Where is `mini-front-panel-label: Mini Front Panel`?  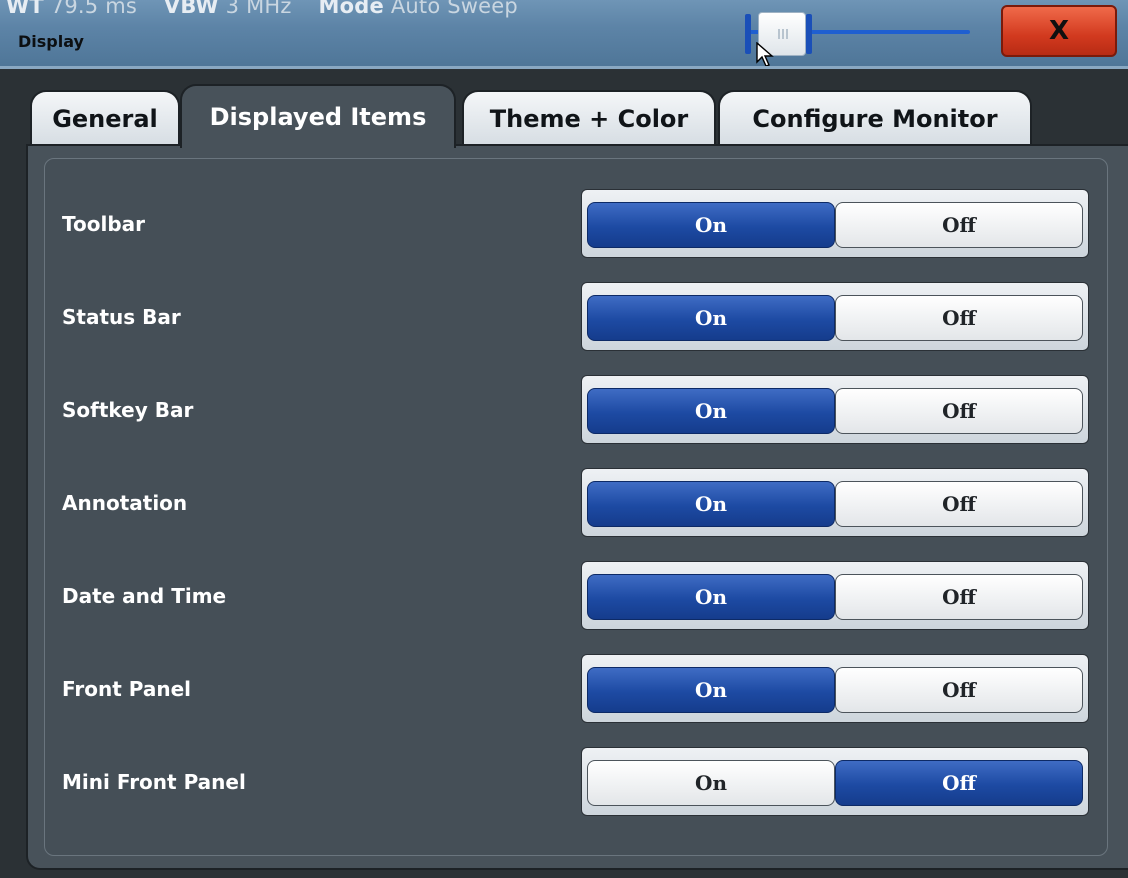 mini-front-panel-label: Mini Front Panel is located at coordinates (154, 782).